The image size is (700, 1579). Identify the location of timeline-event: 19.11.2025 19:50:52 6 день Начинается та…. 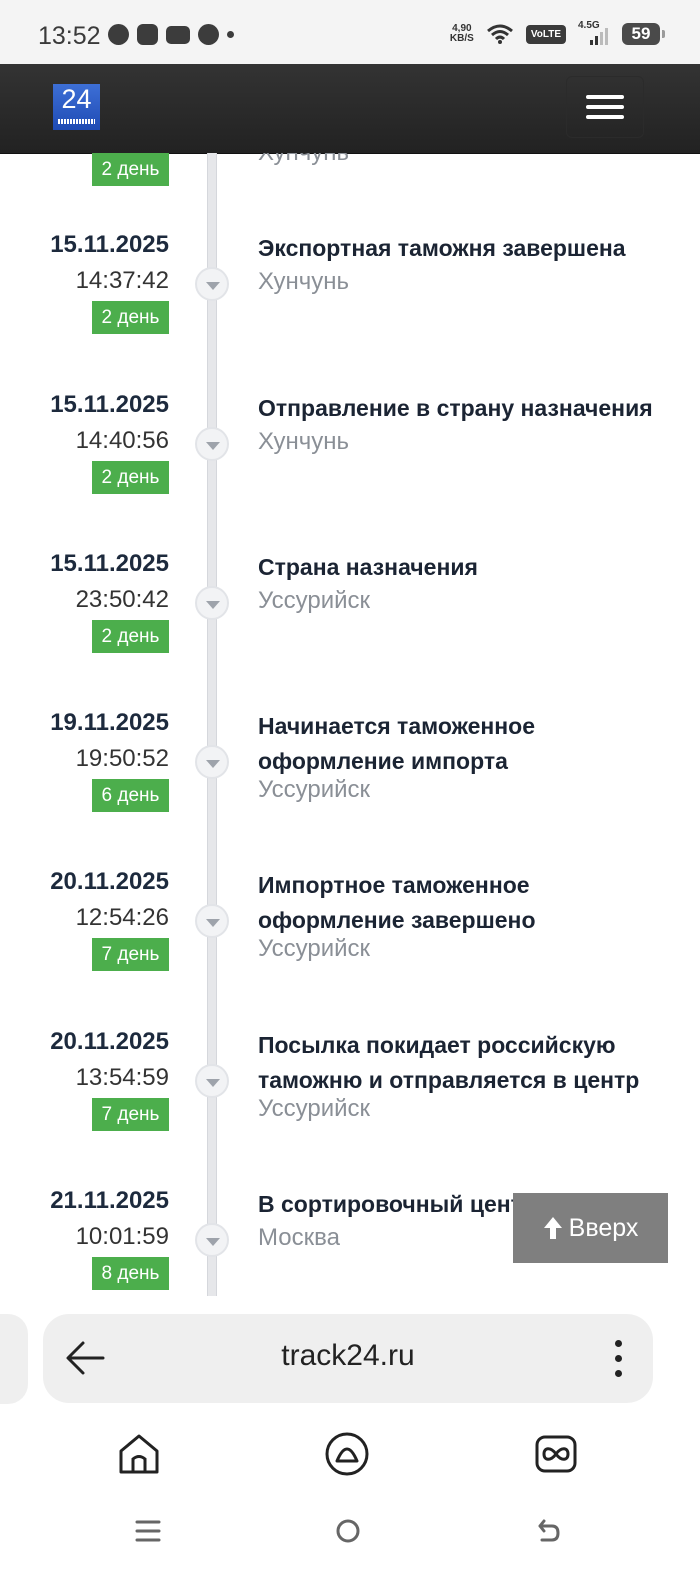
(350, 784).